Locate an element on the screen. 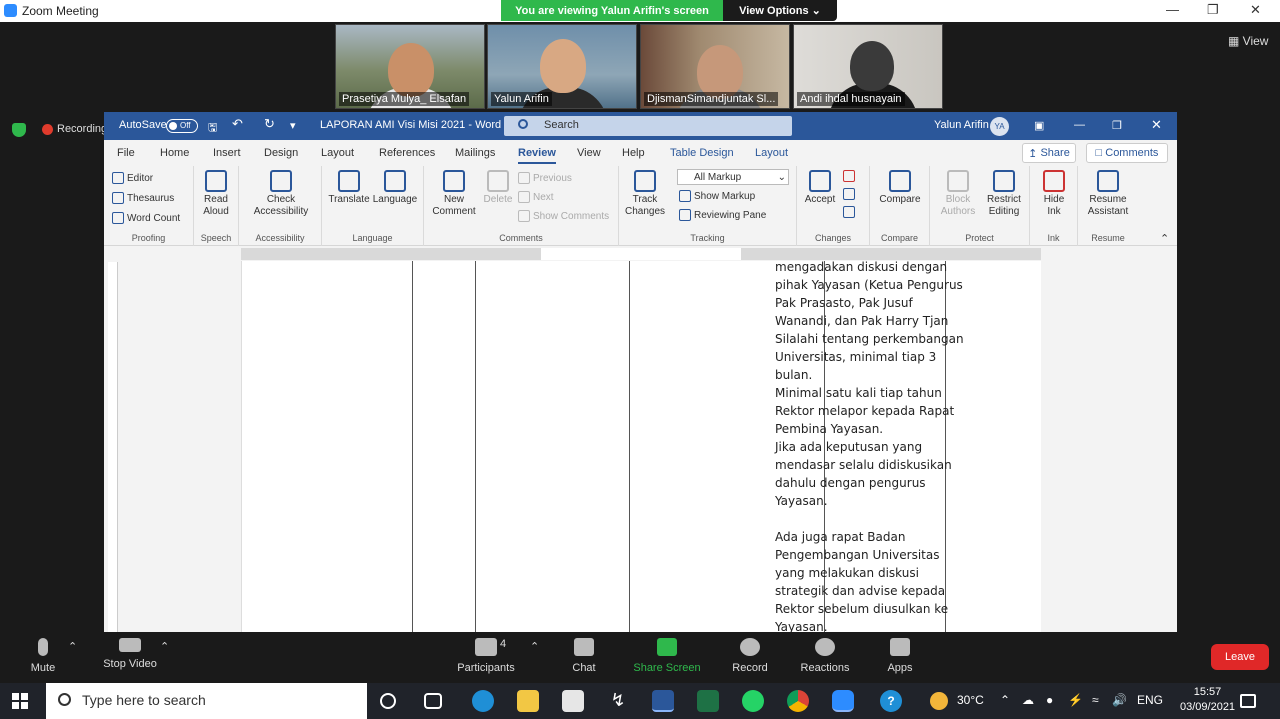 The image size is (1280, 719). stop-video-button: Stop Video is located at coordinates (130, 653).